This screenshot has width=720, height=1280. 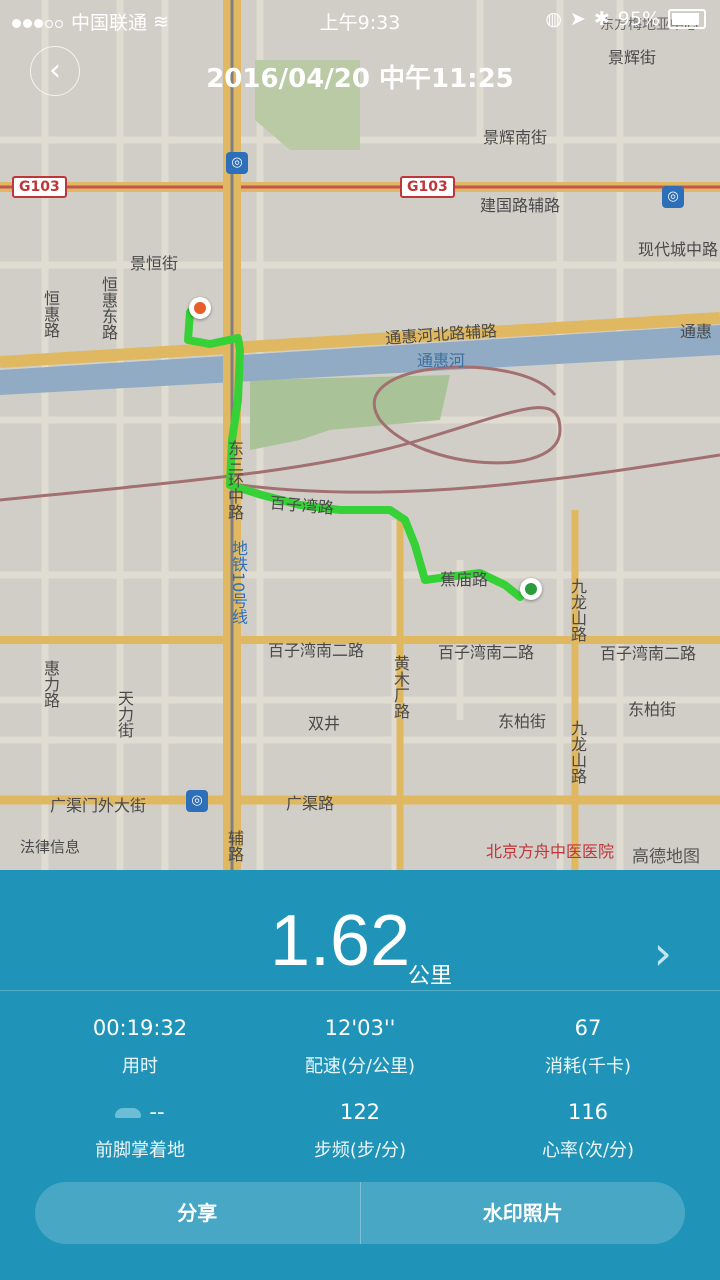 What do you see at coordinates (140, 1131) in the screenshot?
I see `stat-foot-strike: -- 前脚掌着地` at bounding box center [140, 1131].